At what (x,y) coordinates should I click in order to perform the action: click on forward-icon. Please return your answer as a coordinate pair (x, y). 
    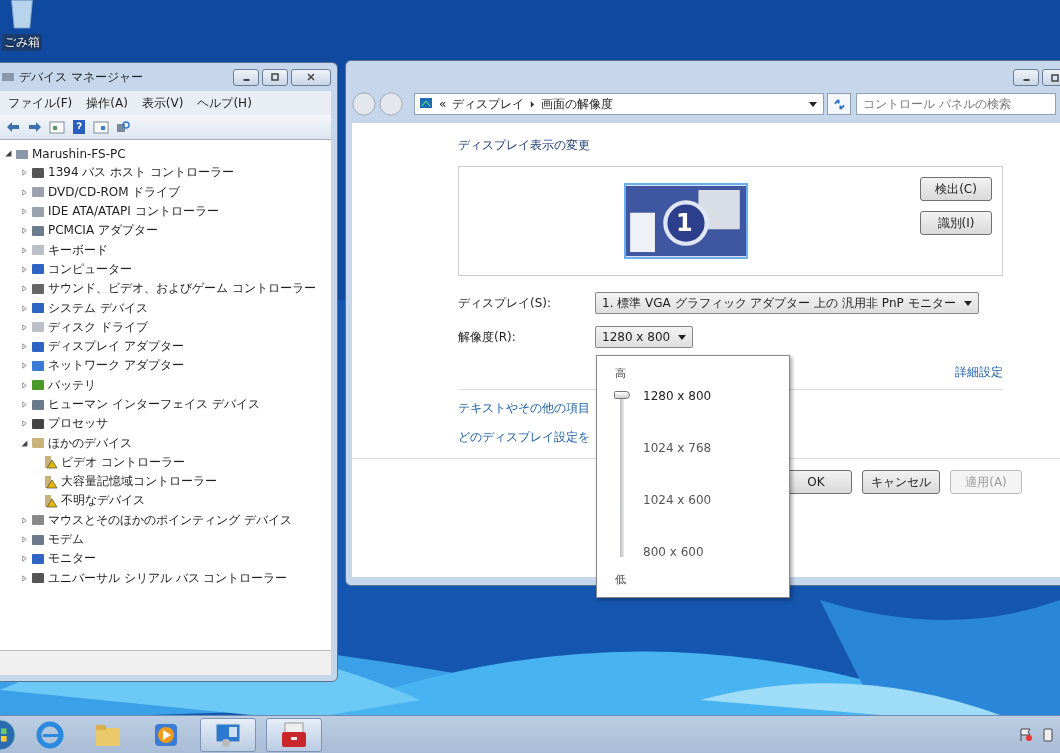
    Looking at the image, I should click on (35, 127).